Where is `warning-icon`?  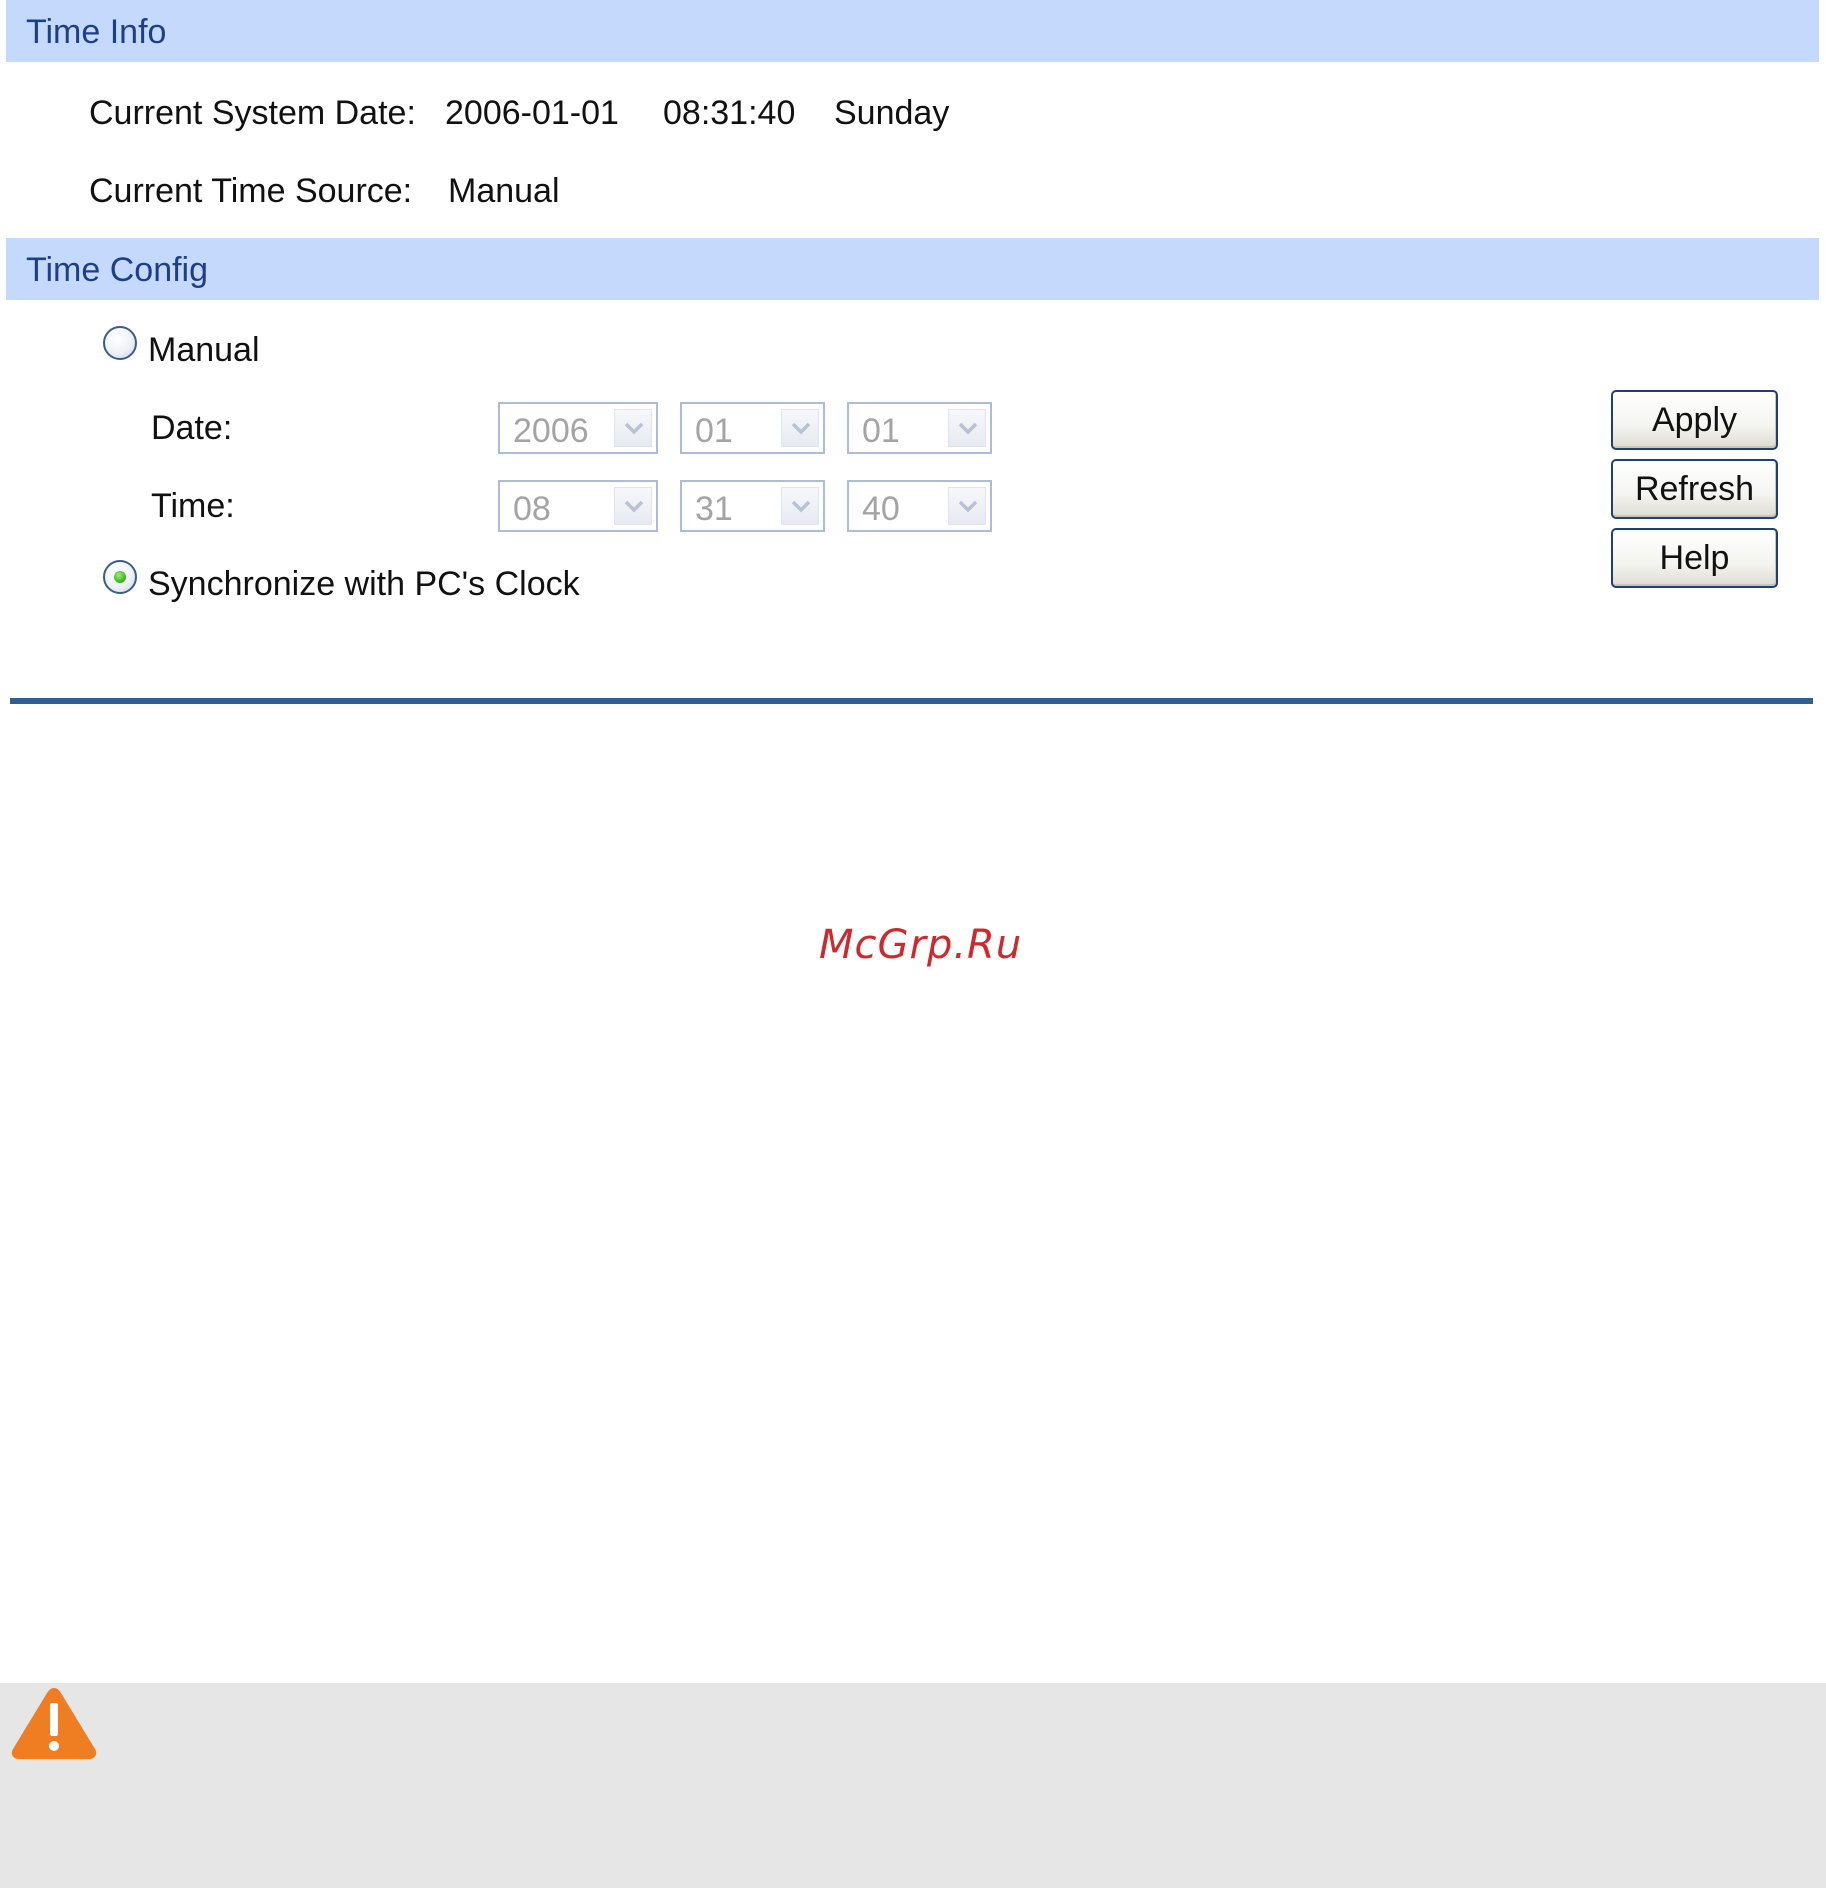 warning-icon is located at coordinates (54, 1723).